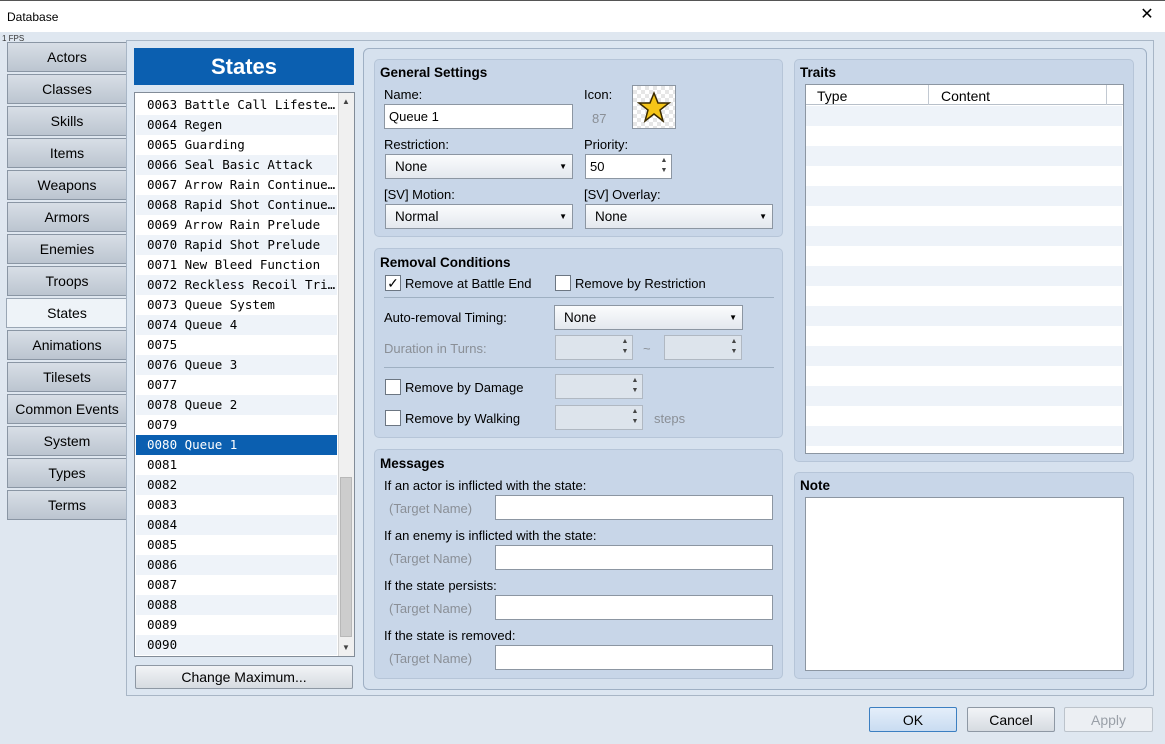 Image resolution: width=1165 pixels, height=744 pixels. Describe the element at coordinates (964, 584) in the screenshot. I see `note-textarea` at that location.